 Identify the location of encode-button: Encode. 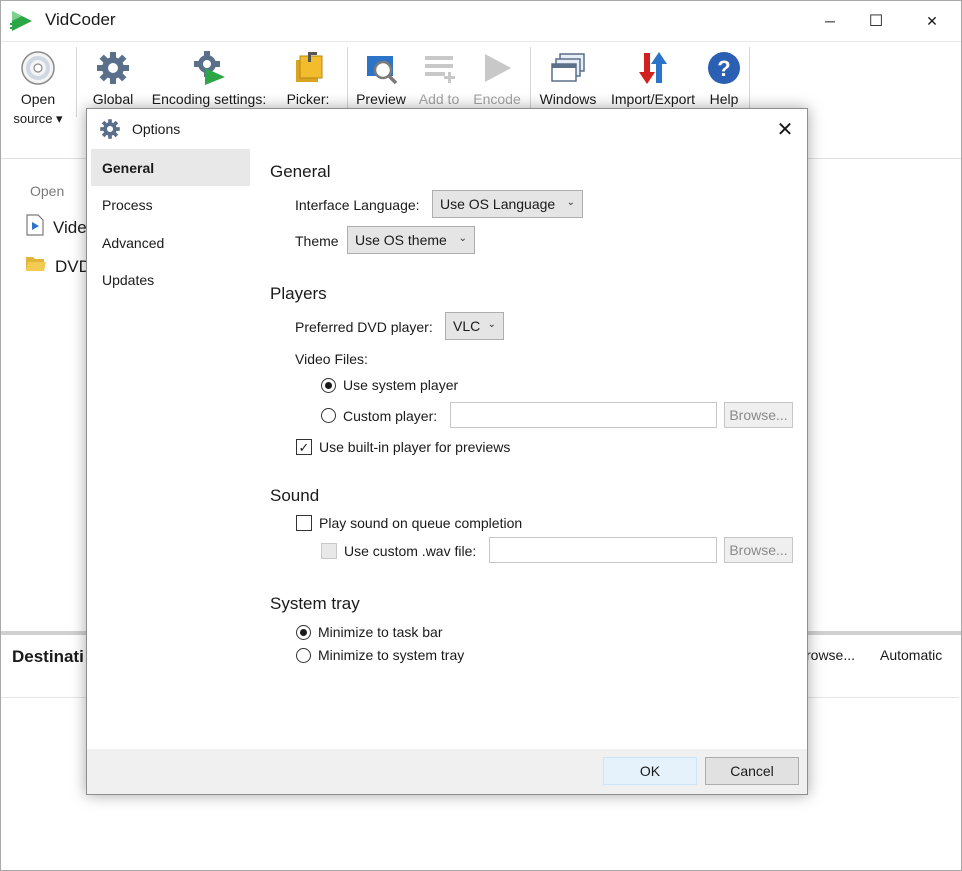
(497, 77).